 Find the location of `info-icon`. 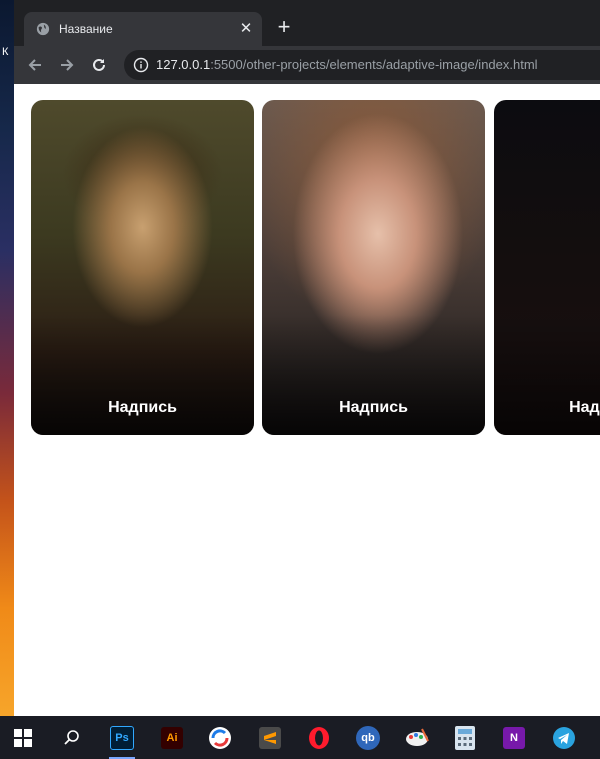

info-icon is located at coordinates (141, 65).